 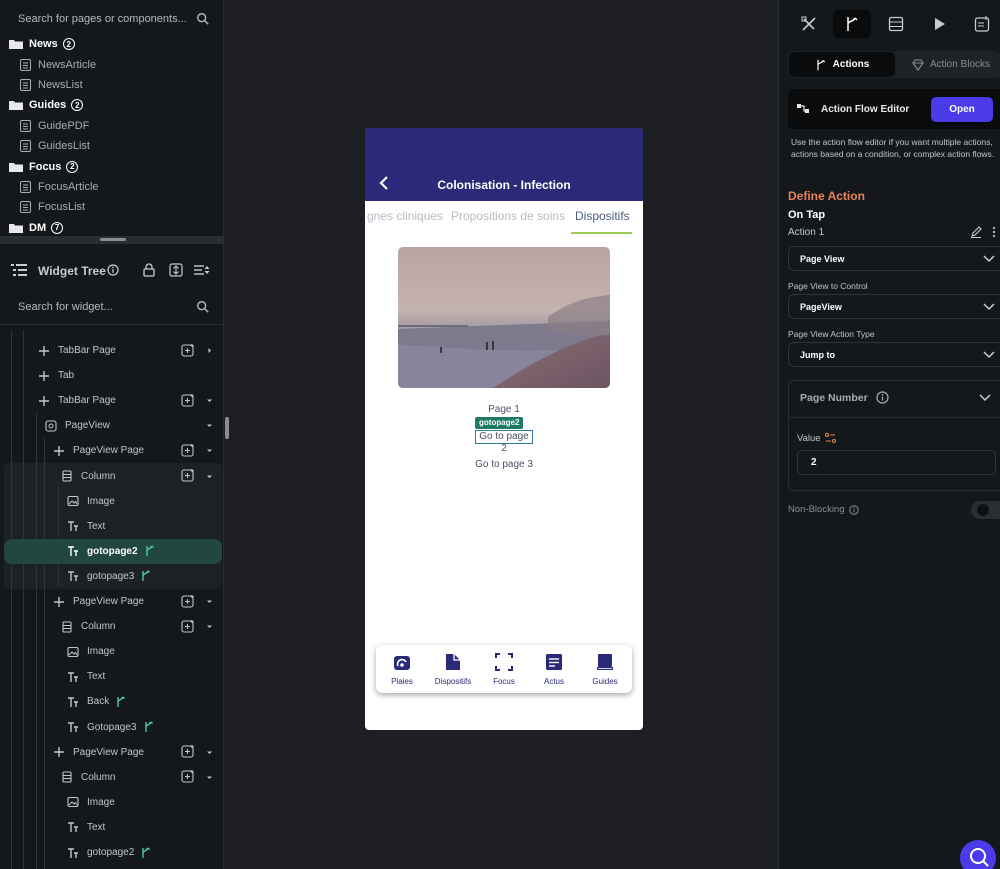 What do you see at coordinates (87, 401) in the screenshot?
I see `tree-row-label: TabBar Page` at bounding box center [87, 401].